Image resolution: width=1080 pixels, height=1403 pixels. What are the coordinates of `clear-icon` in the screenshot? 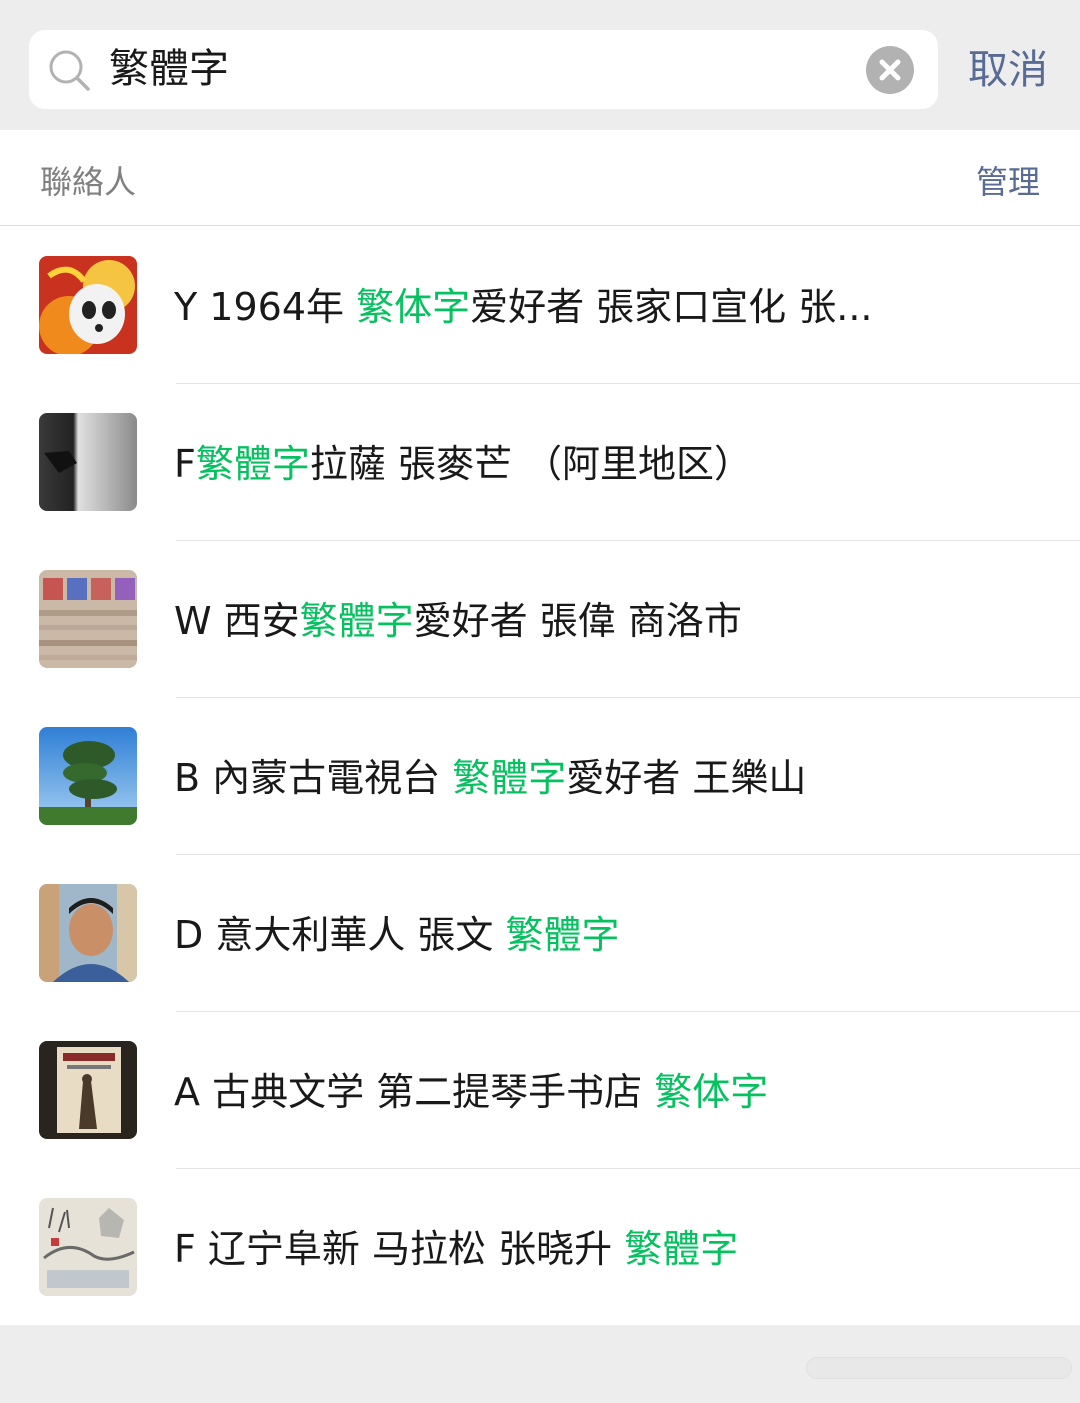 It's located at (890, 70).